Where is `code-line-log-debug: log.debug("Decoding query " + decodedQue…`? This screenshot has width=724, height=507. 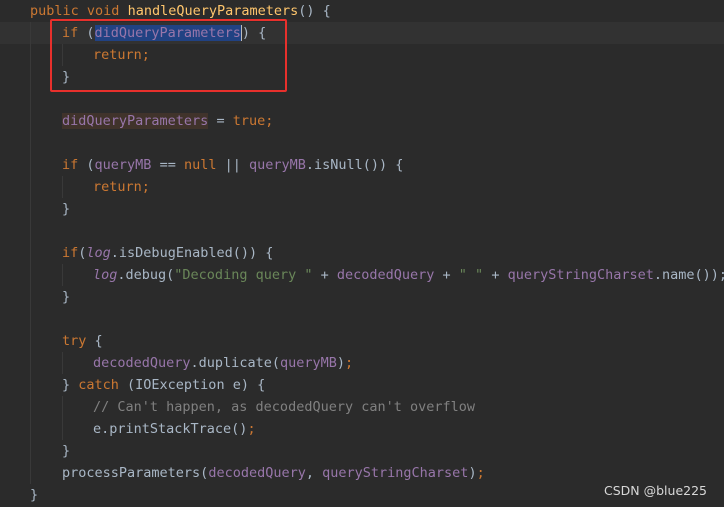
code-line-log-debug: log.debug("Decoding query " + decodedQue… is located at coordinates (408, 275).